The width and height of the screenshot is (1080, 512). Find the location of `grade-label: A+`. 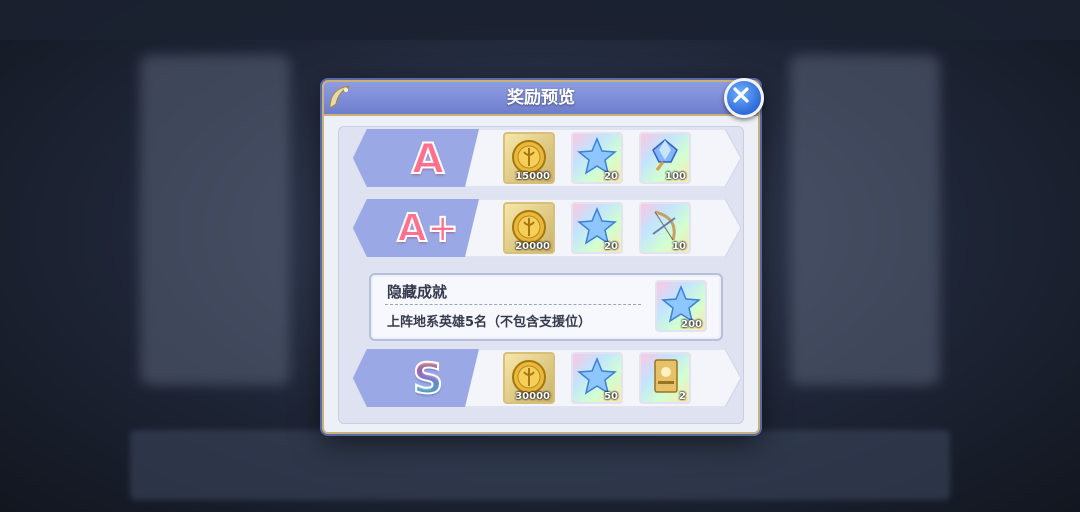

grade-label: A+ is located at coordinates (427, 228).